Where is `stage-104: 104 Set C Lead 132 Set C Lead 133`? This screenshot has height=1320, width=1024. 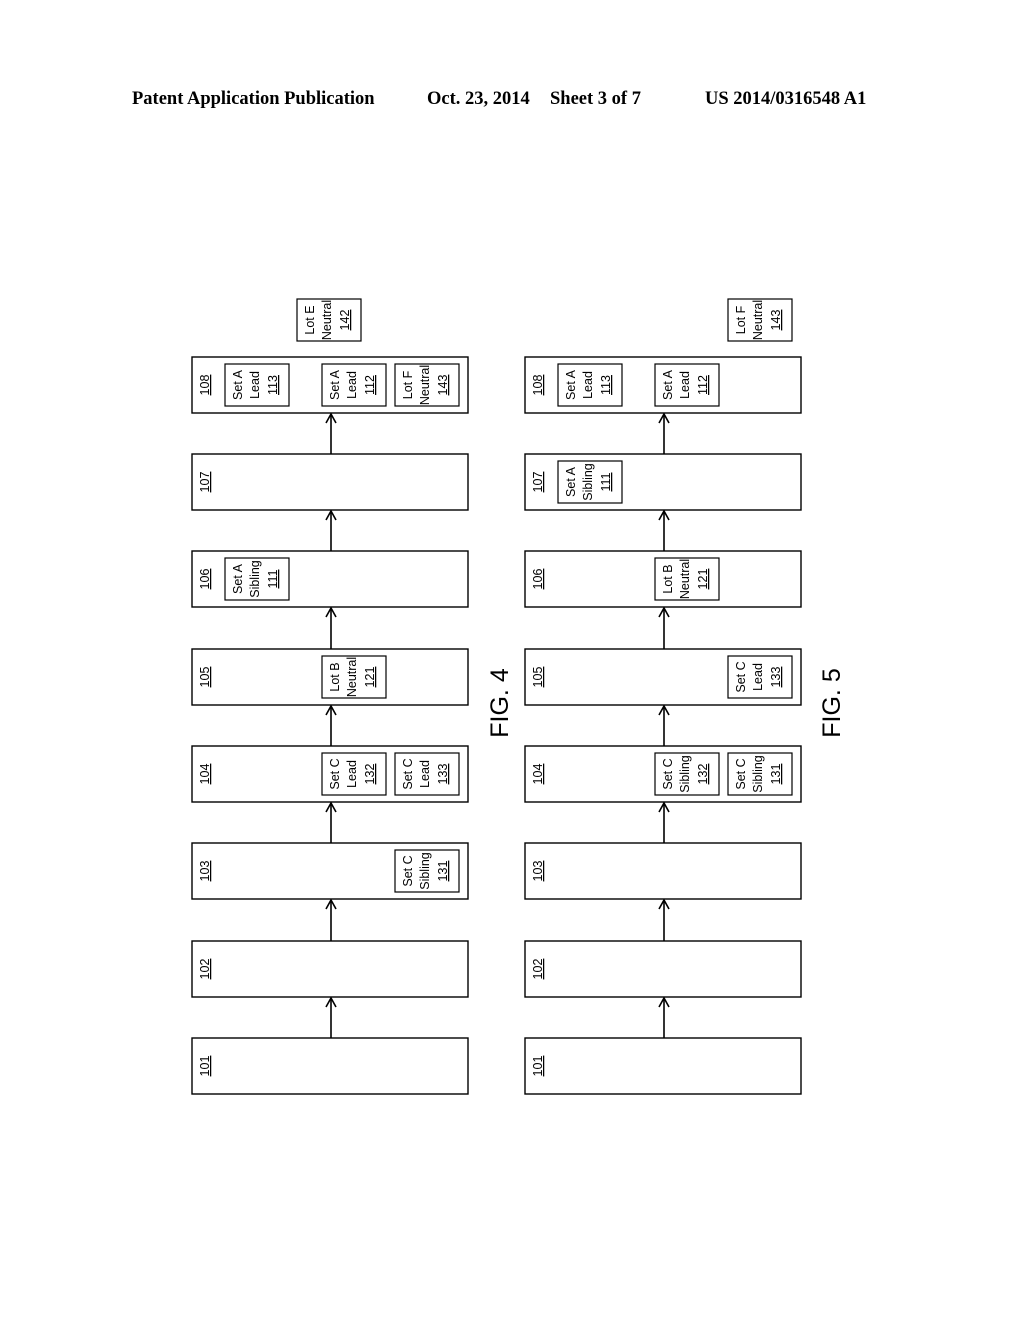
stage-104: 104 Set C Lead 132 Set C Lead 133 is located at coordinates (330, 774).